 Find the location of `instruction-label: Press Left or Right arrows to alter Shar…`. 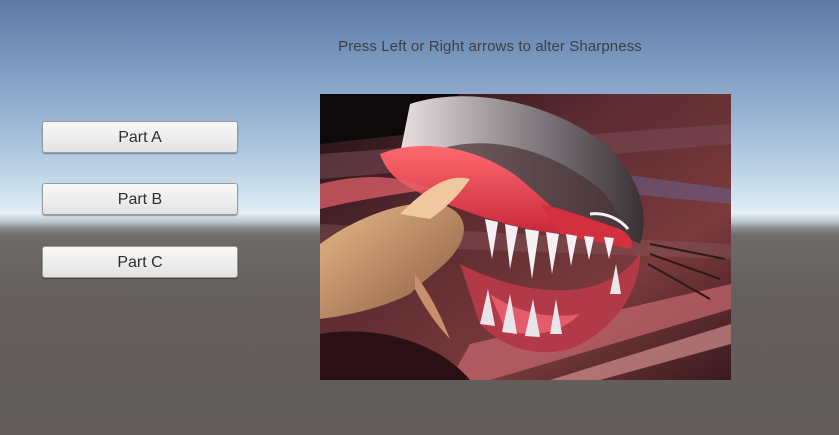

instruction-label: Press Left or Right arrows to alter Shar… is located at coordinates (490, 46).